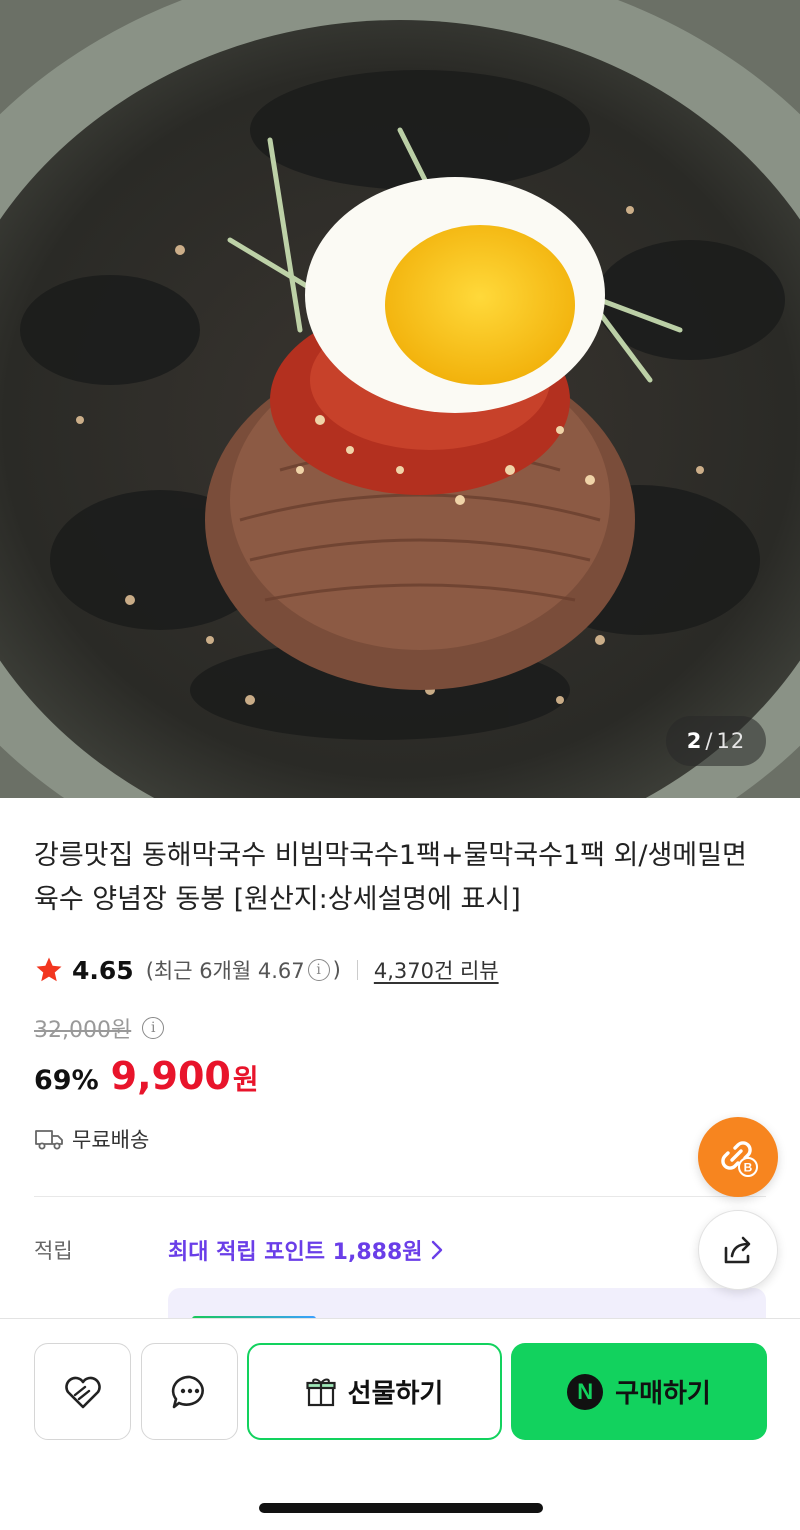 Image resolution: width=800 pixels, height=1530 pixels. I want to click on original-price: 32,000원, so click(83, 1030).